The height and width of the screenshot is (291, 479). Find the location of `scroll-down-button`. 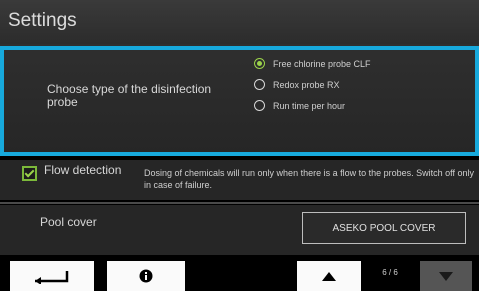

scroll-down-button is located at coordinates (446, 276).